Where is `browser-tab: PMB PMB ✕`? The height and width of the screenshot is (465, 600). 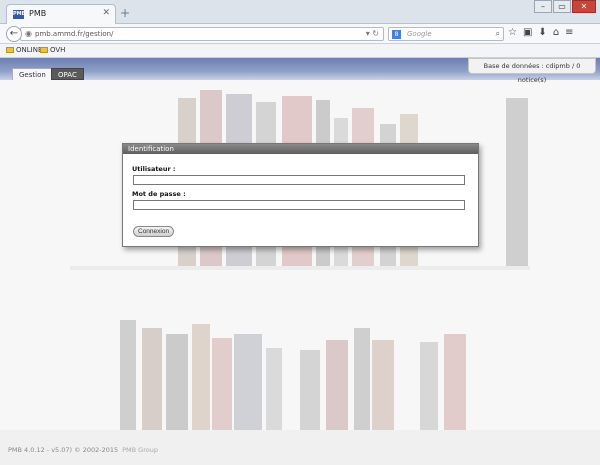
browser-tab: PMB PMB ✕ is located at coordinates (61, 14).